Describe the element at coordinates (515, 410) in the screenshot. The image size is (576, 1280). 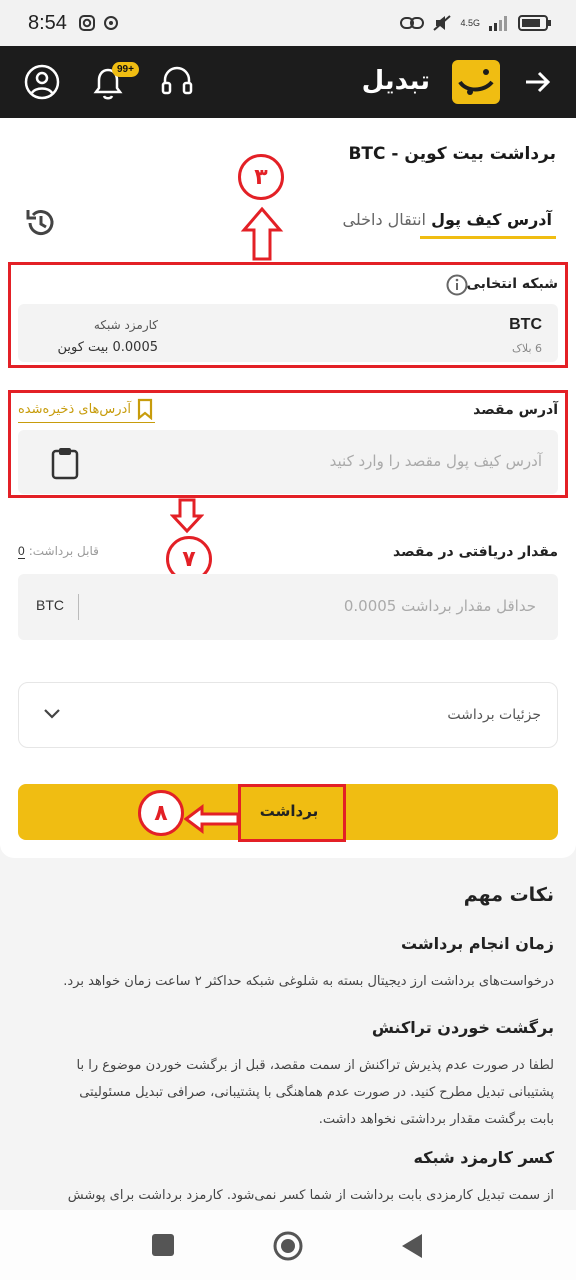
I see `destination-label: آدرس مقصد` at that location.